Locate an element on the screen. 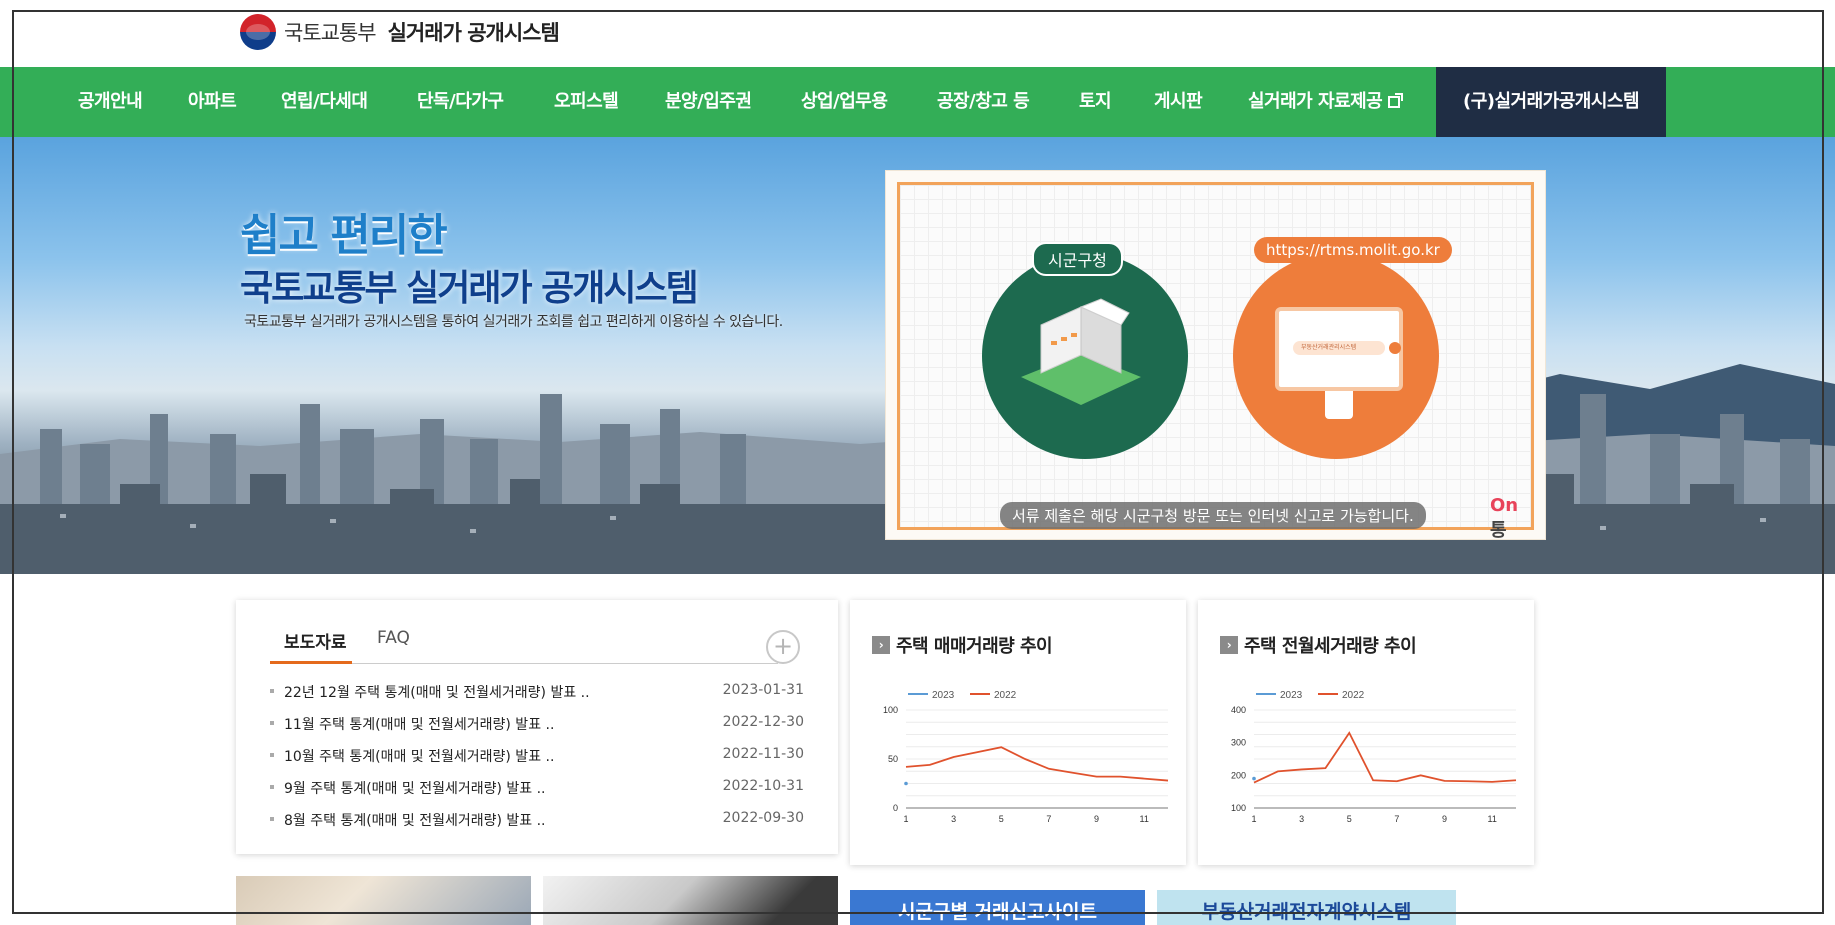 This screenshot has width=1835, height=925. hero-title-line2: 국토교통부 실거래가 공개시스템 is located at coordinates (469, 288).